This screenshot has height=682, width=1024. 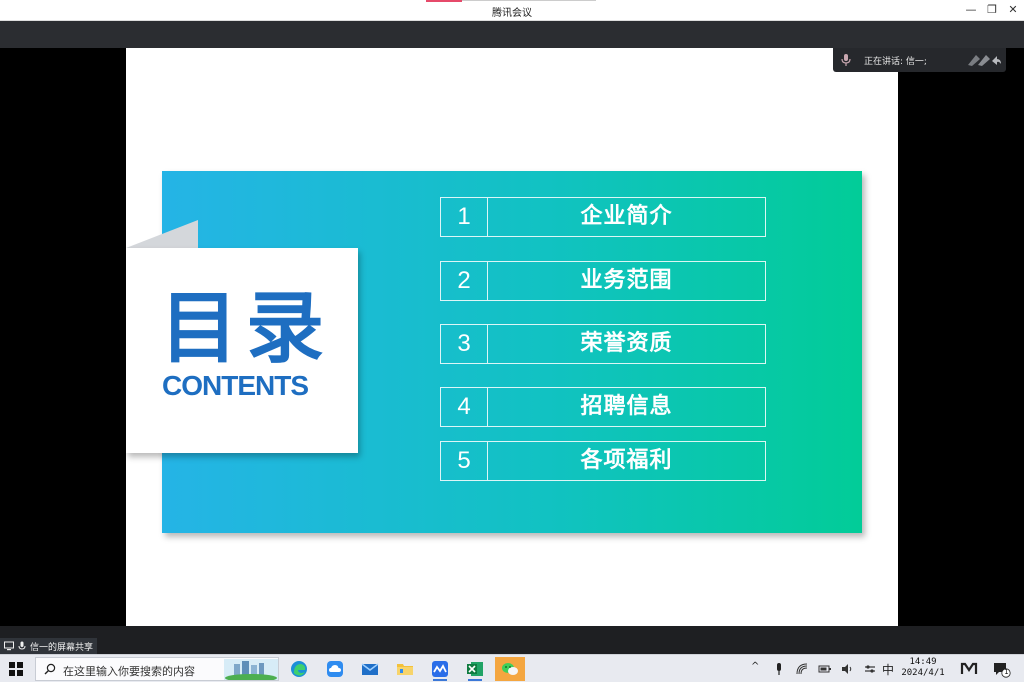 What do you see at coordinates (464, 281) in the screenshot?
I see `contents-item-number: 2` at bounding box center [464, 281].